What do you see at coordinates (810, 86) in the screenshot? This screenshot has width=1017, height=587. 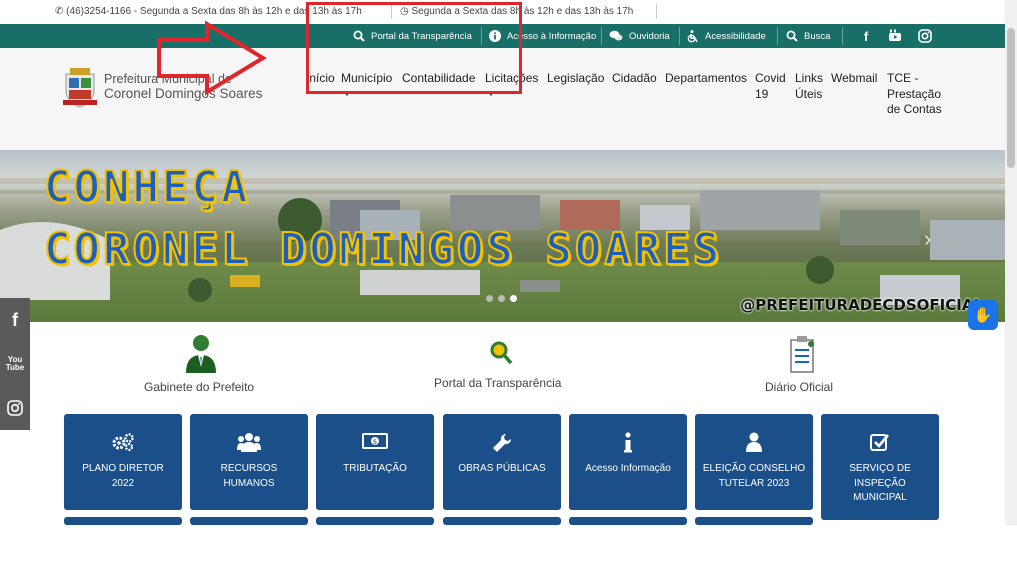 I see `nav-links-uteis: Links Úteis` at bounding box center [810, 86].